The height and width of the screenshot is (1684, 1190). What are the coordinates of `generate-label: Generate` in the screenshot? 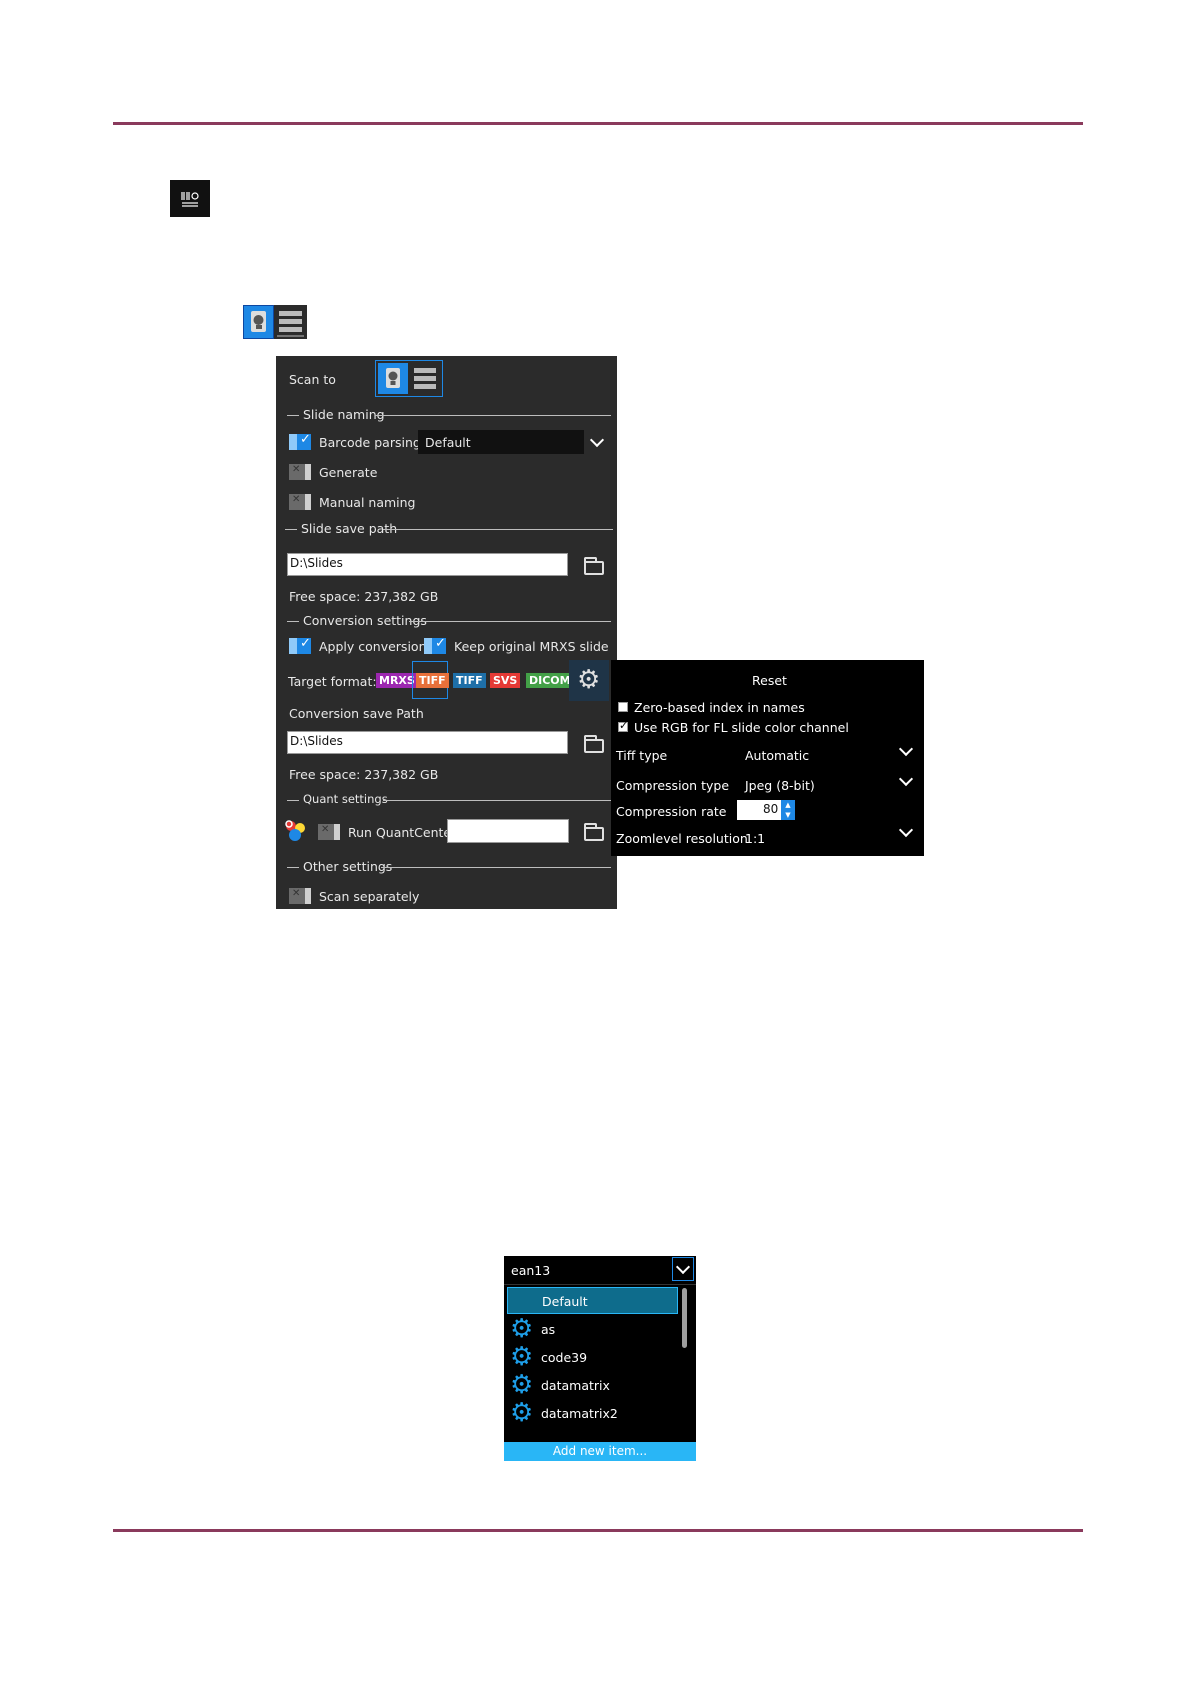 It's located at (348, 472).